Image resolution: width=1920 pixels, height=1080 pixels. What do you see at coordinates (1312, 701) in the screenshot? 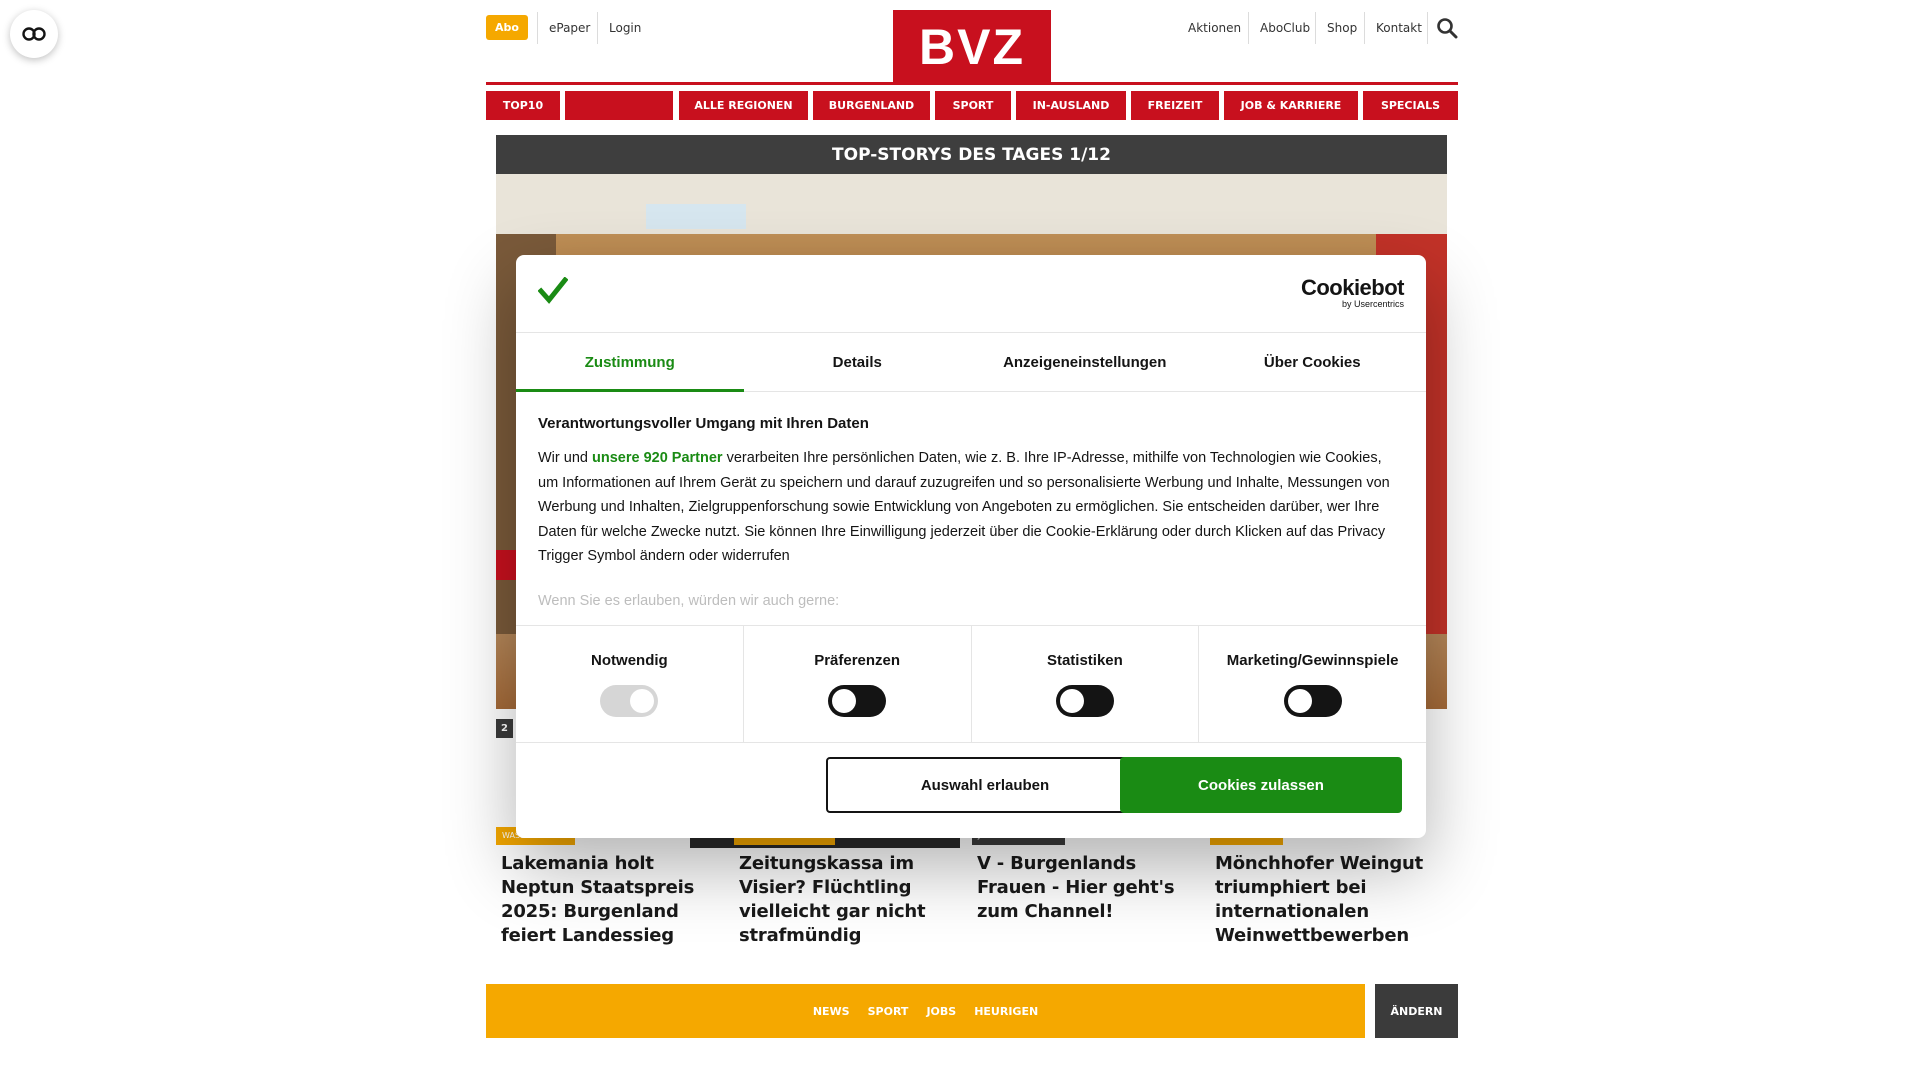
I see `marketing-toggle` at bounding box center [1312, 701].